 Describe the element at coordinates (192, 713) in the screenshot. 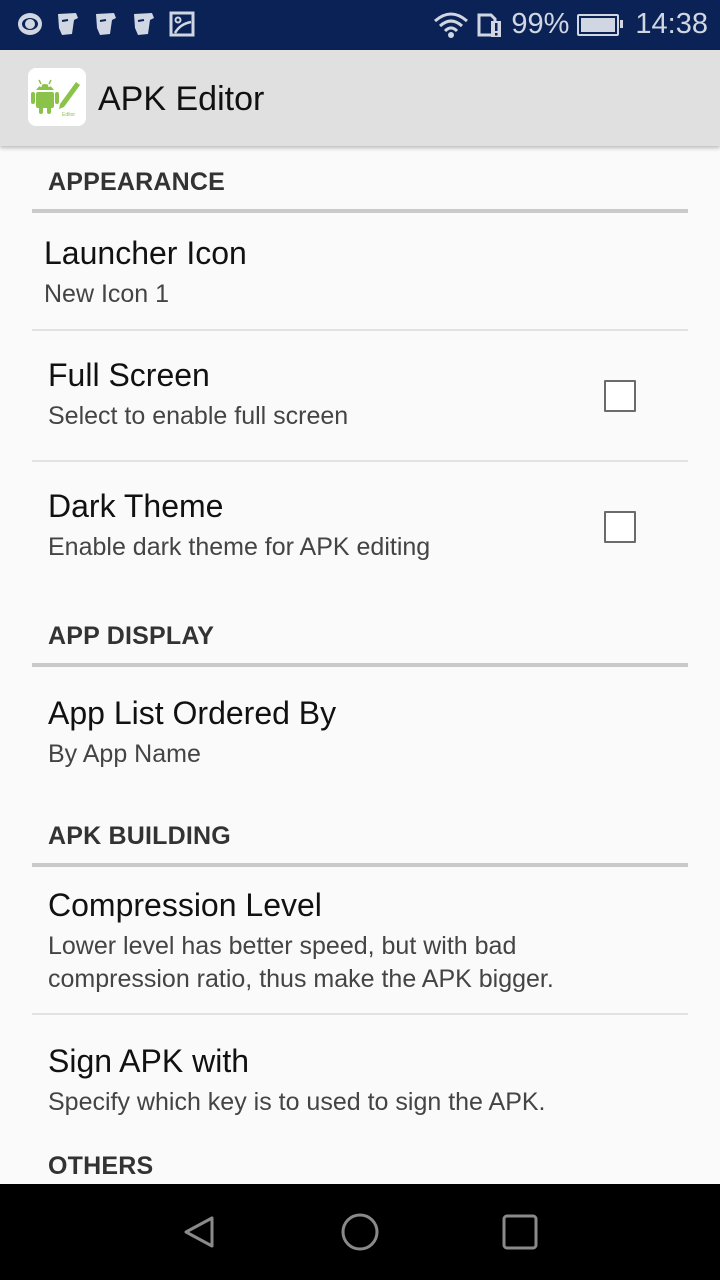

I see `pref-title: App List Ordered By` at that location.